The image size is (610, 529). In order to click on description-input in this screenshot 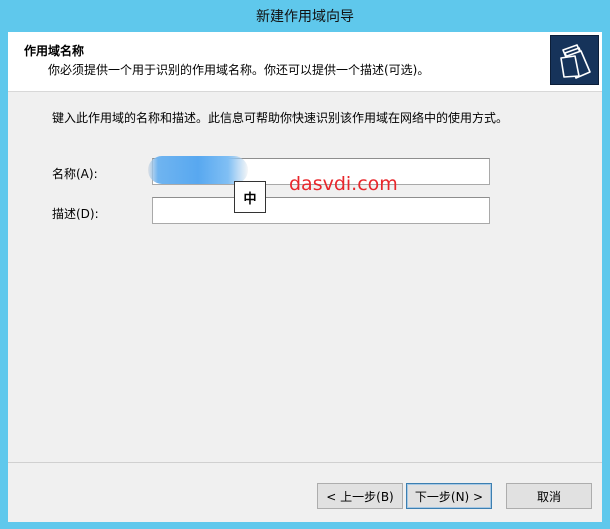, I will do `click(321, 210)`.